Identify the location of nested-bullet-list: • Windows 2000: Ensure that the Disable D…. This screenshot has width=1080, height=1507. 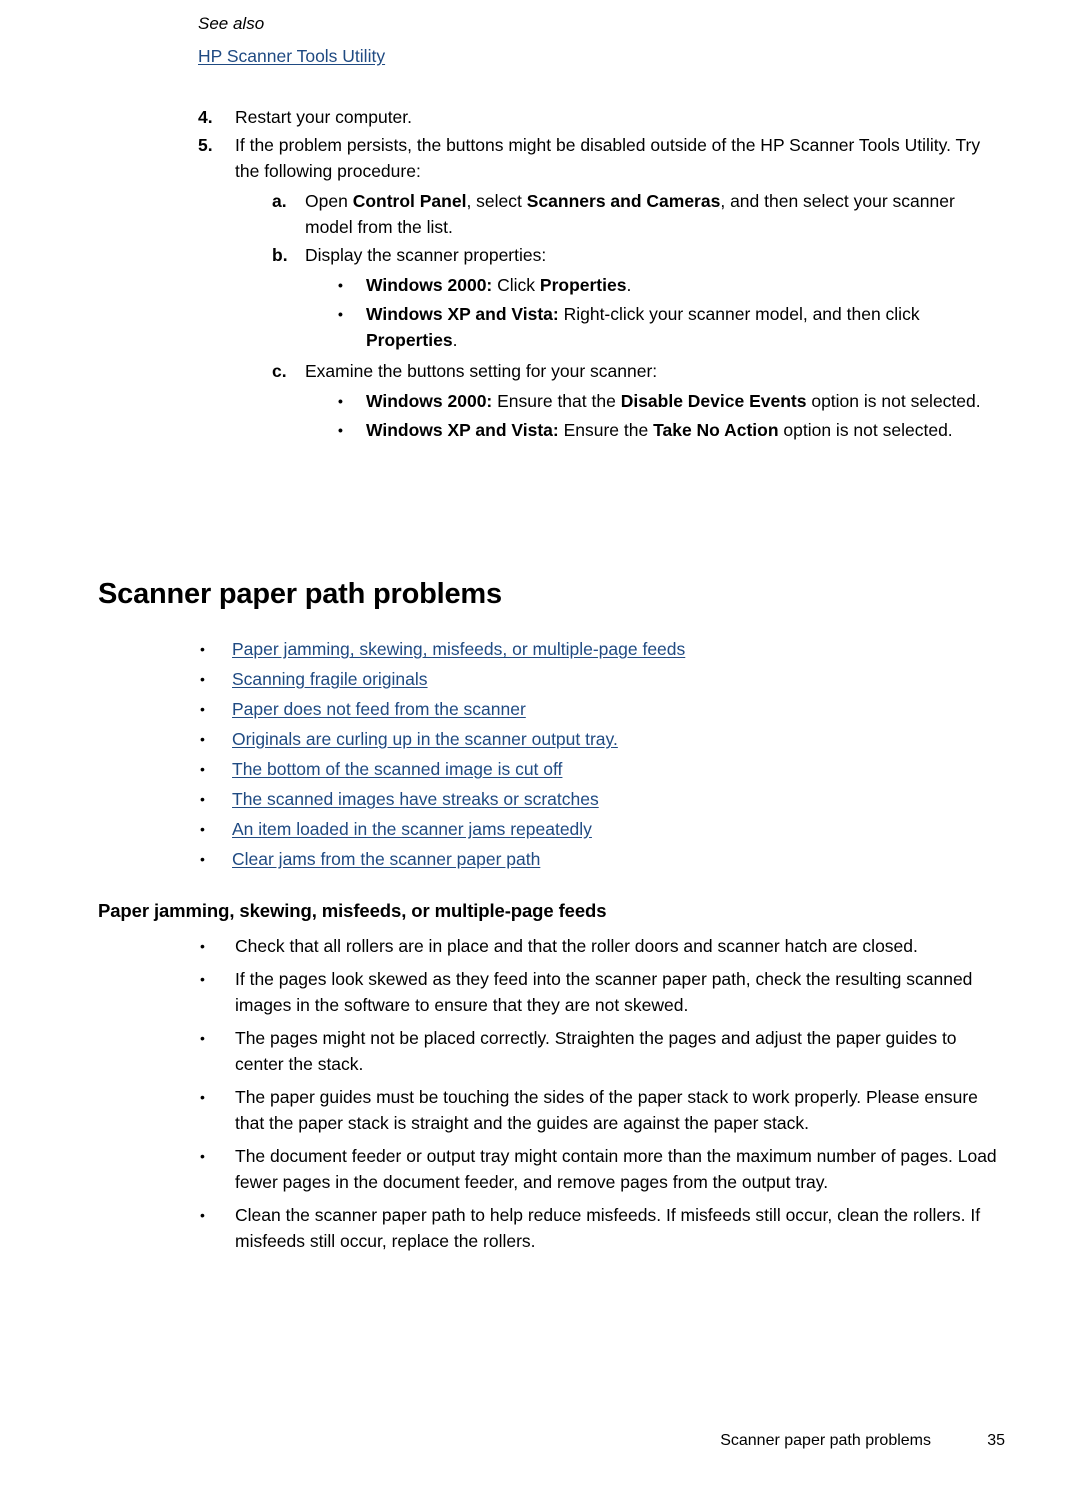
(671, 415).